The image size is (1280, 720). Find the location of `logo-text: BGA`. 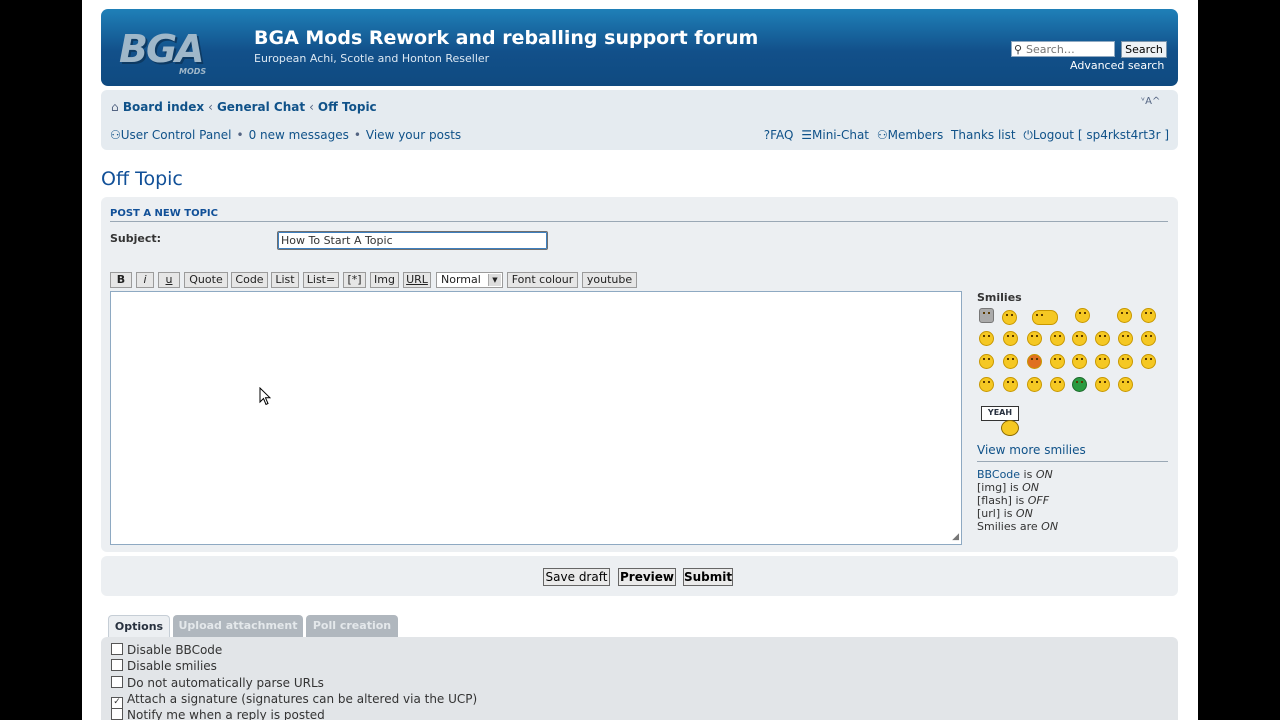

logo-text: BGA is located at coordinates (162, 49).